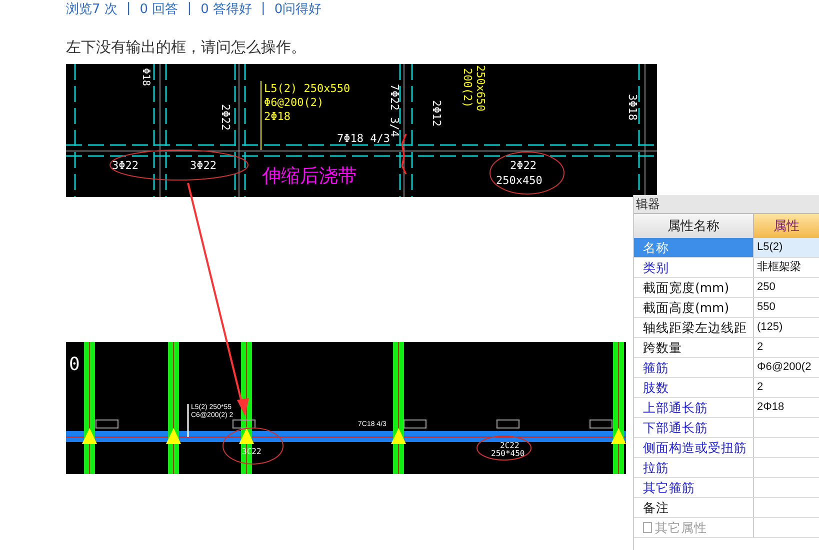  What do you see at coordinates (188, 420) in the screenshot?
I see `leader-line` at bounding box center [188, 420].